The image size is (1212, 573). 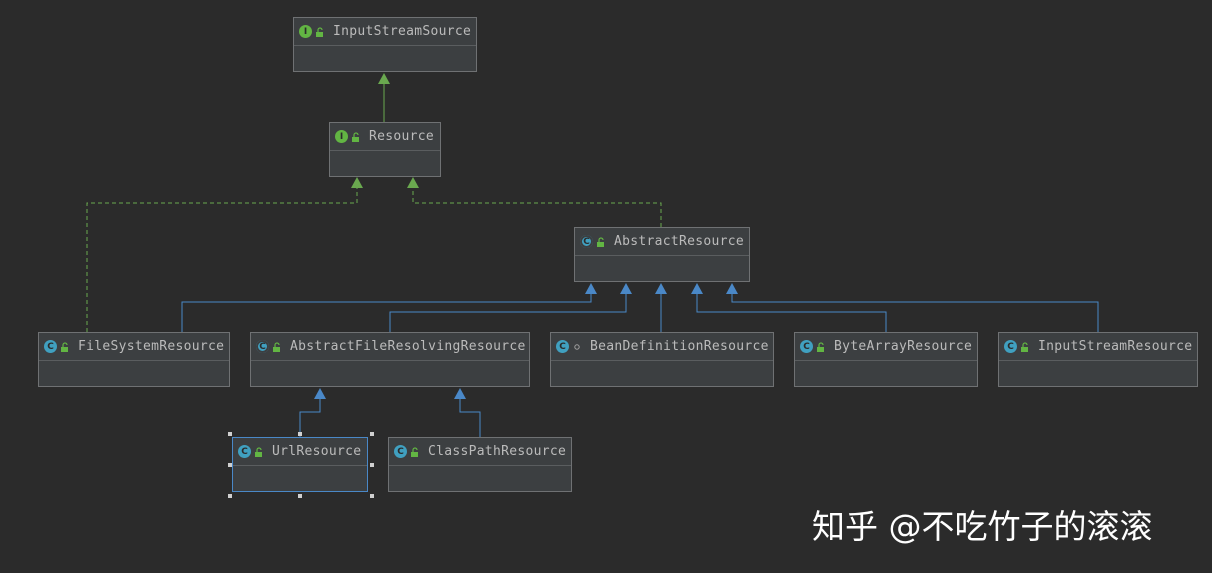 What do you see at coordinates (534, 202) in the screenshot?
I see `edge-abstractresource-implements-resource` at bounding box center [534, 202].